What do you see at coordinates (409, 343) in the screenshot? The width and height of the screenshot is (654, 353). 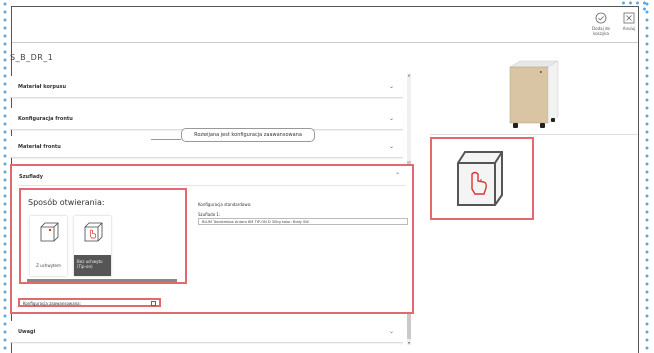 I see `scroll-down-arrow: ▼` at bounding box center [409, 343].